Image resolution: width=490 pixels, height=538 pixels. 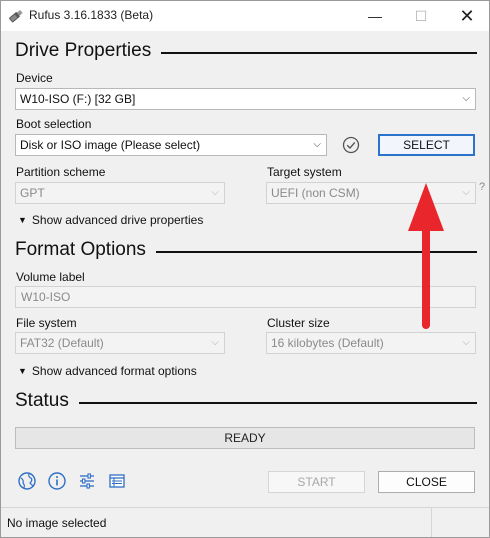 I want to click on settings-sliders-icon, so click(x=87, y=481).